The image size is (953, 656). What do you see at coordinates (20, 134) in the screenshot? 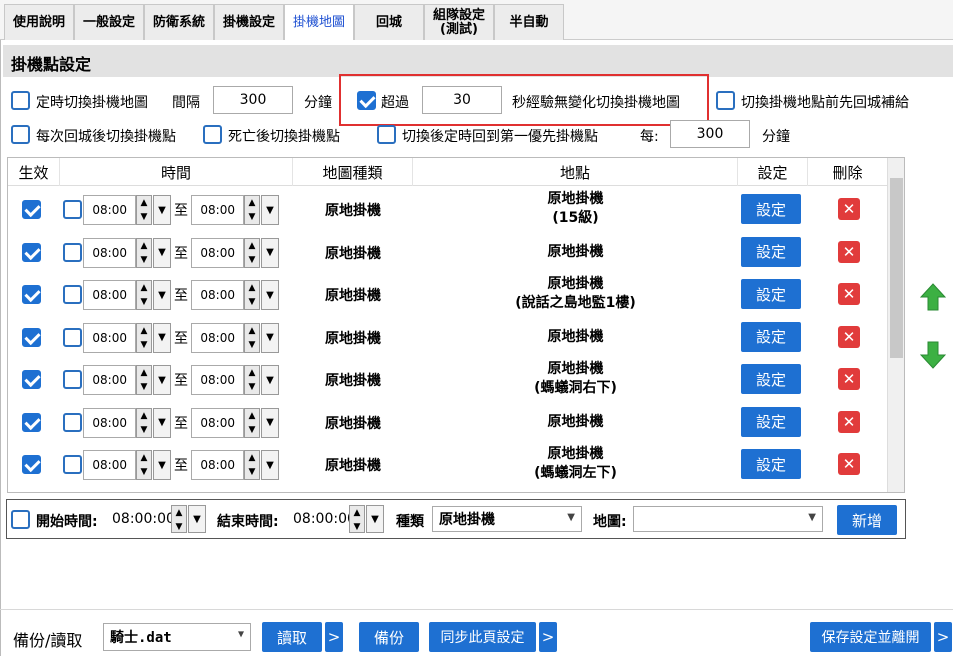
I see `switch-after-return-checkbox` at bounding box center [20, 134].